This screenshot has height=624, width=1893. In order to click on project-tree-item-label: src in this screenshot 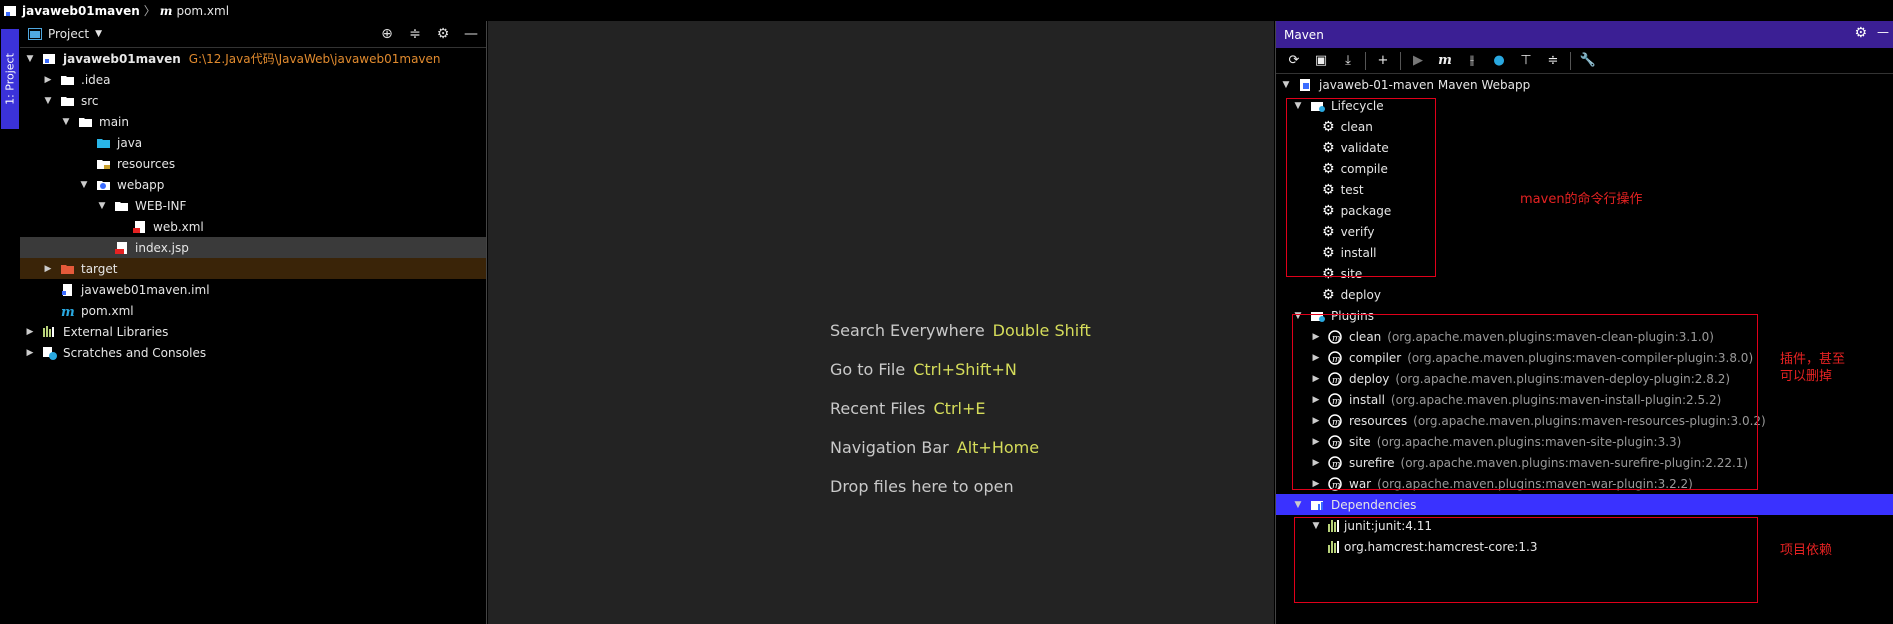, I will do `click(90, 100)`.